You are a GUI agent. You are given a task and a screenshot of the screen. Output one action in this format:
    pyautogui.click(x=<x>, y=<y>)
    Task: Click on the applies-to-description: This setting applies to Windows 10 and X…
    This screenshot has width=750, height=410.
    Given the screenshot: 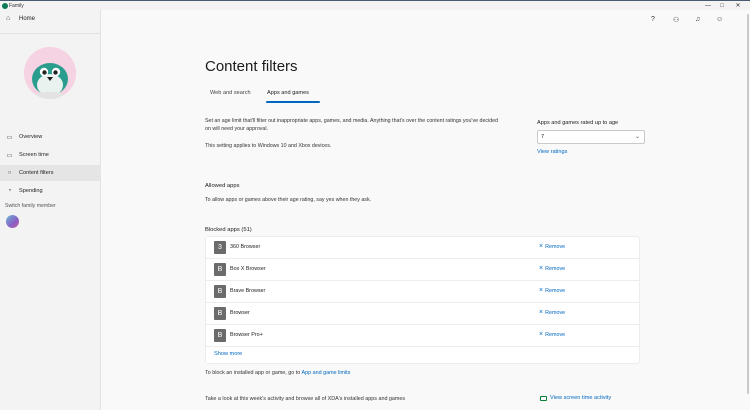 What is the action you would take?
    pyautogui.click(x=268, y=146)
    